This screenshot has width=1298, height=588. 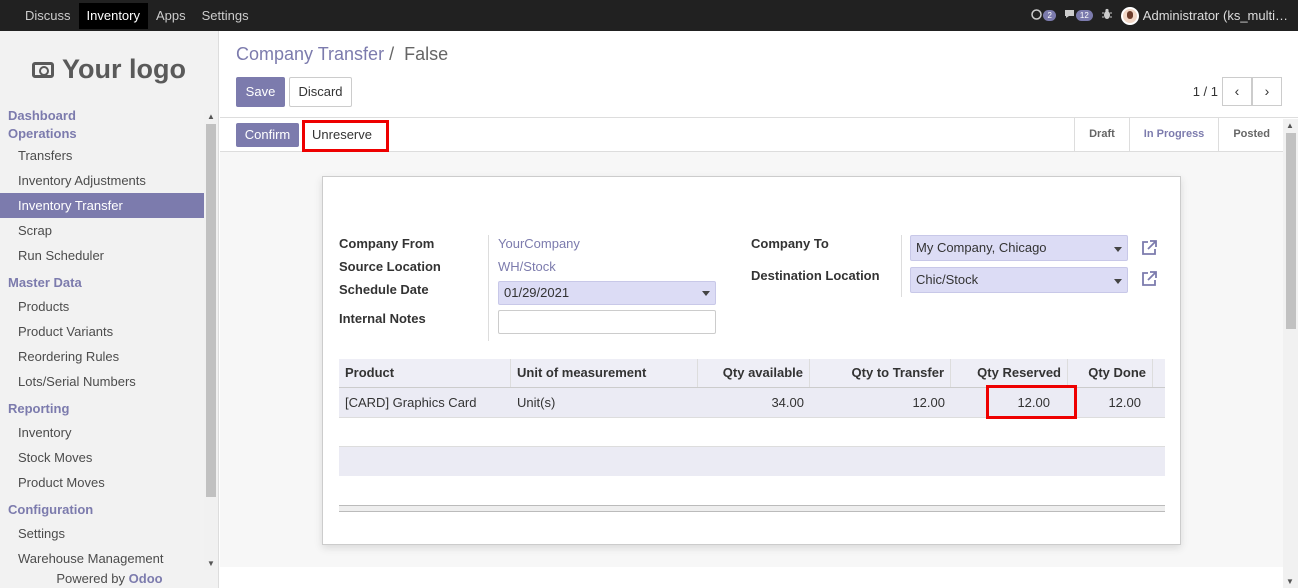 I want to click on powered-by: Powered by Odoo, so click(x=109, y=578).